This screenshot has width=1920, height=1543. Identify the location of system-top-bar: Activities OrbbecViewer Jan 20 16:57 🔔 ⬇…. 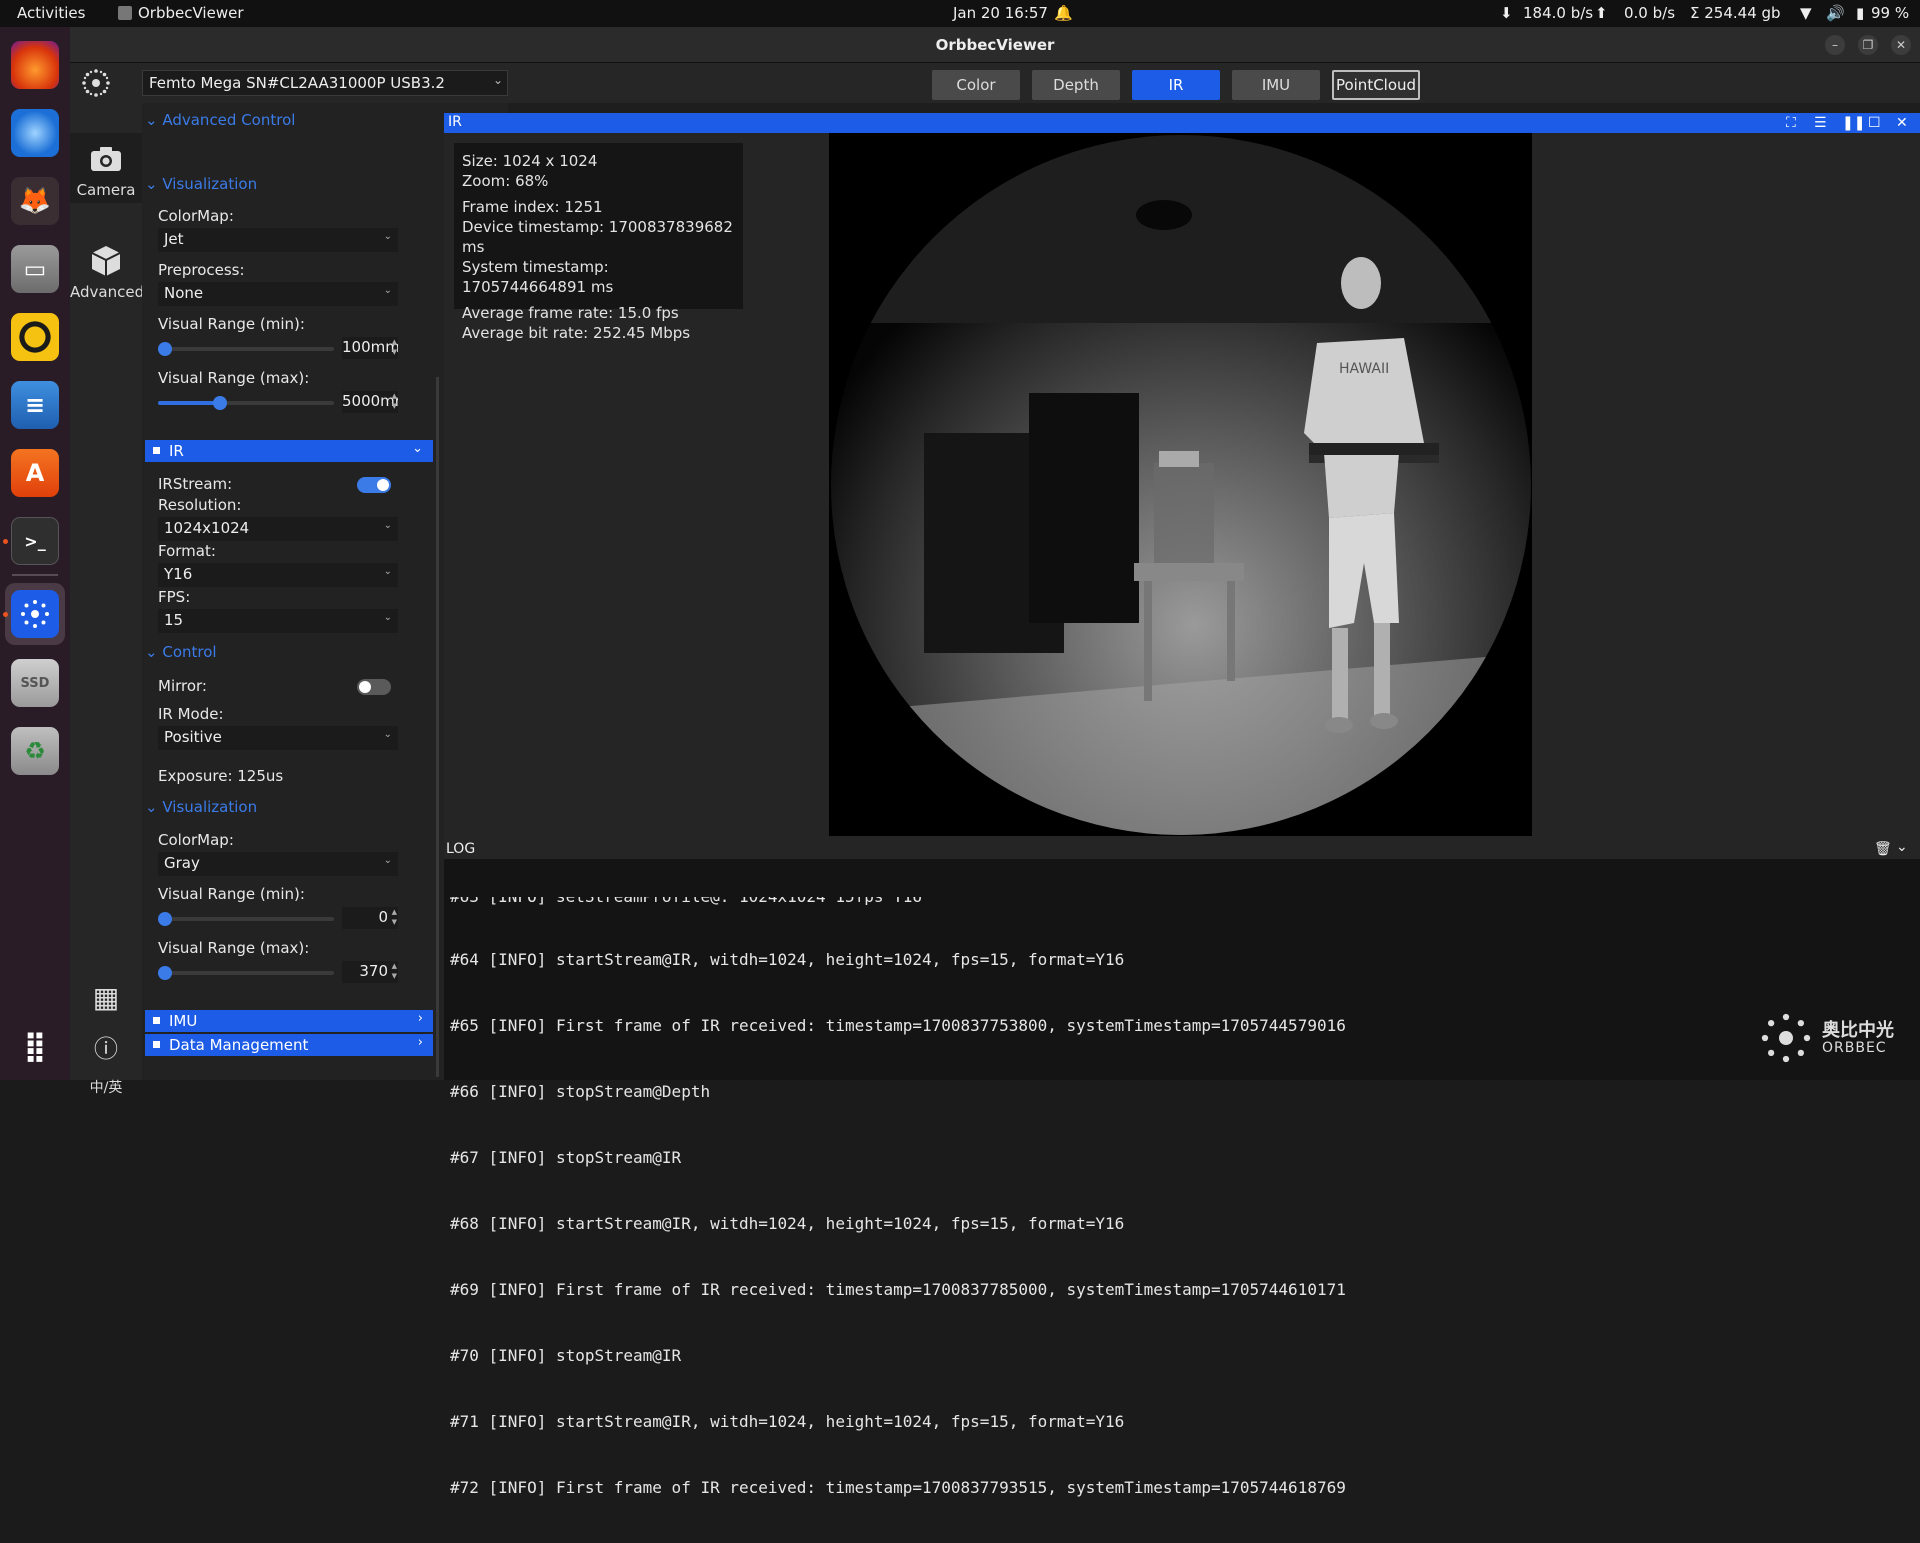
(960, 13).